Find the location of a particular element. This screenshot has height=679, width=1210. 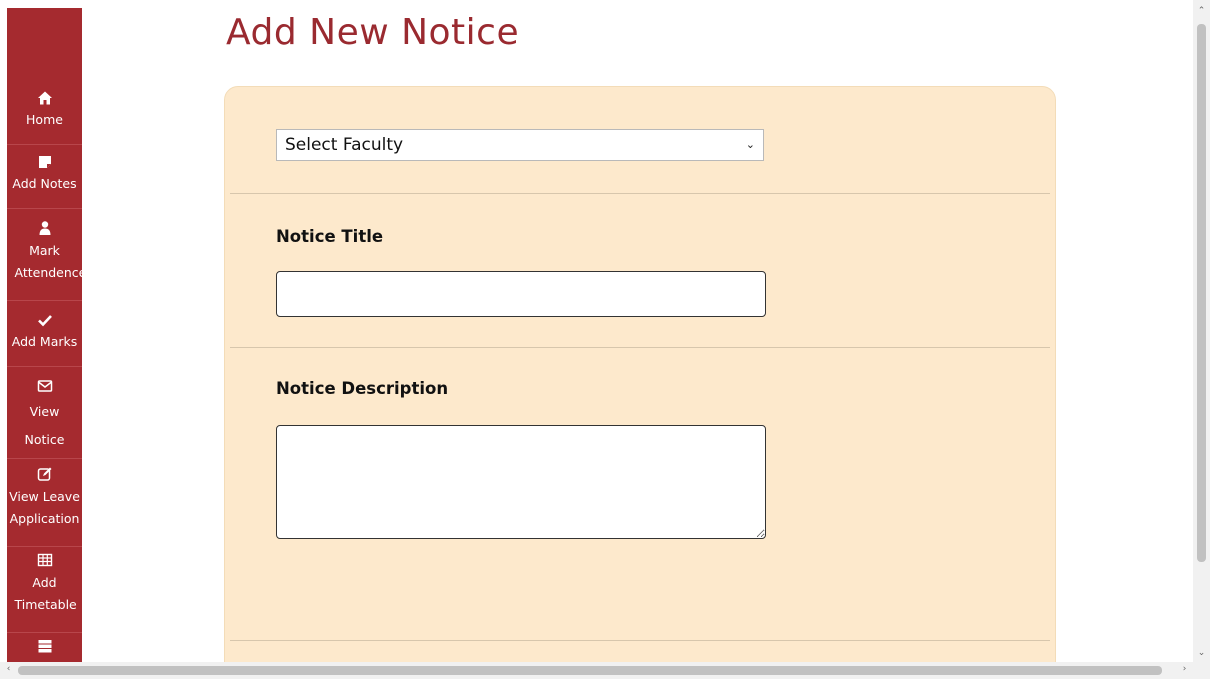

sidebar: Home Add Notes Mark Attendence Add Marks is located at coordinates (44, 339).